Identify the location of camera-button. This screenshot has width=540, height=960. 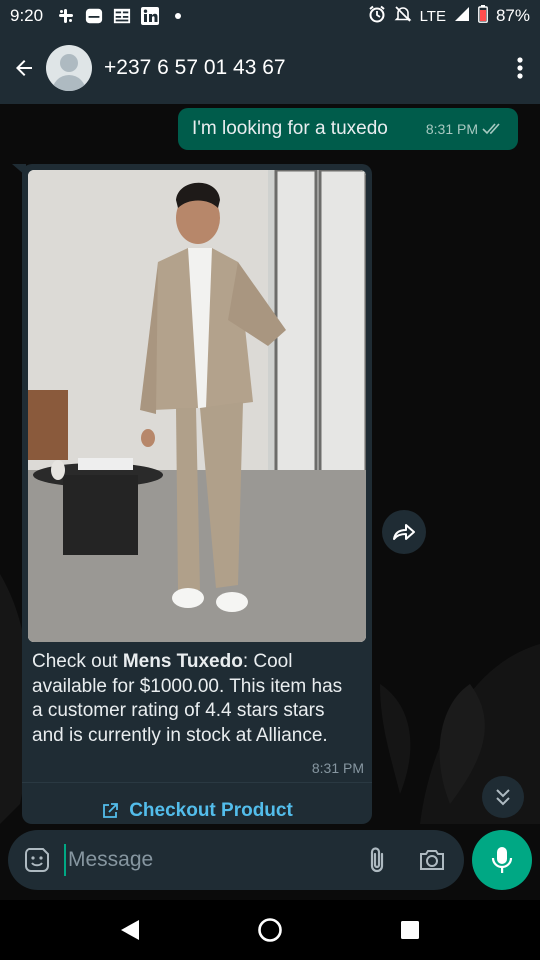
(432, 860).